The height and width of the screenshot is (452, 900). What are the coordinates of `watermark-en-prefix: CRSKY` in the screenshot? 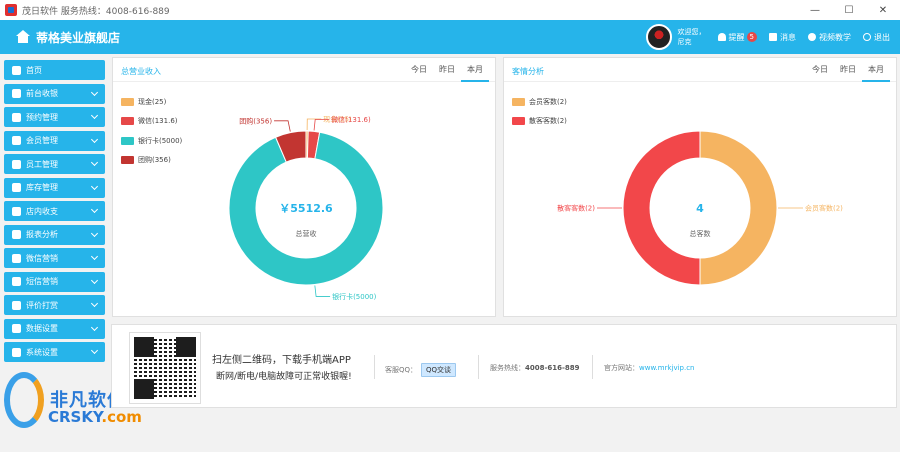 It's located at (75, 417).